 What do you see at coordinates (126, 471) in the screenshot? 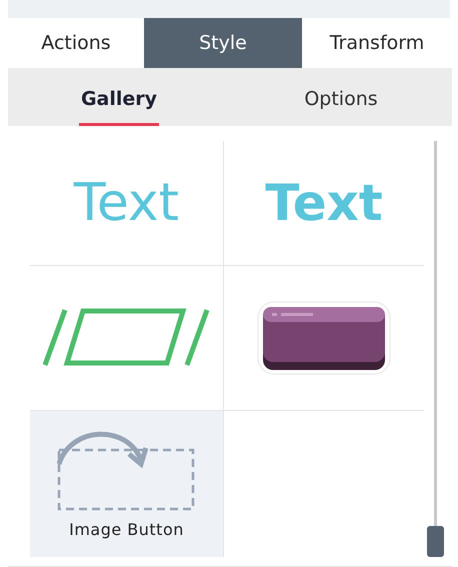
I see `image-button-icon` at bounding box center [126, 471].